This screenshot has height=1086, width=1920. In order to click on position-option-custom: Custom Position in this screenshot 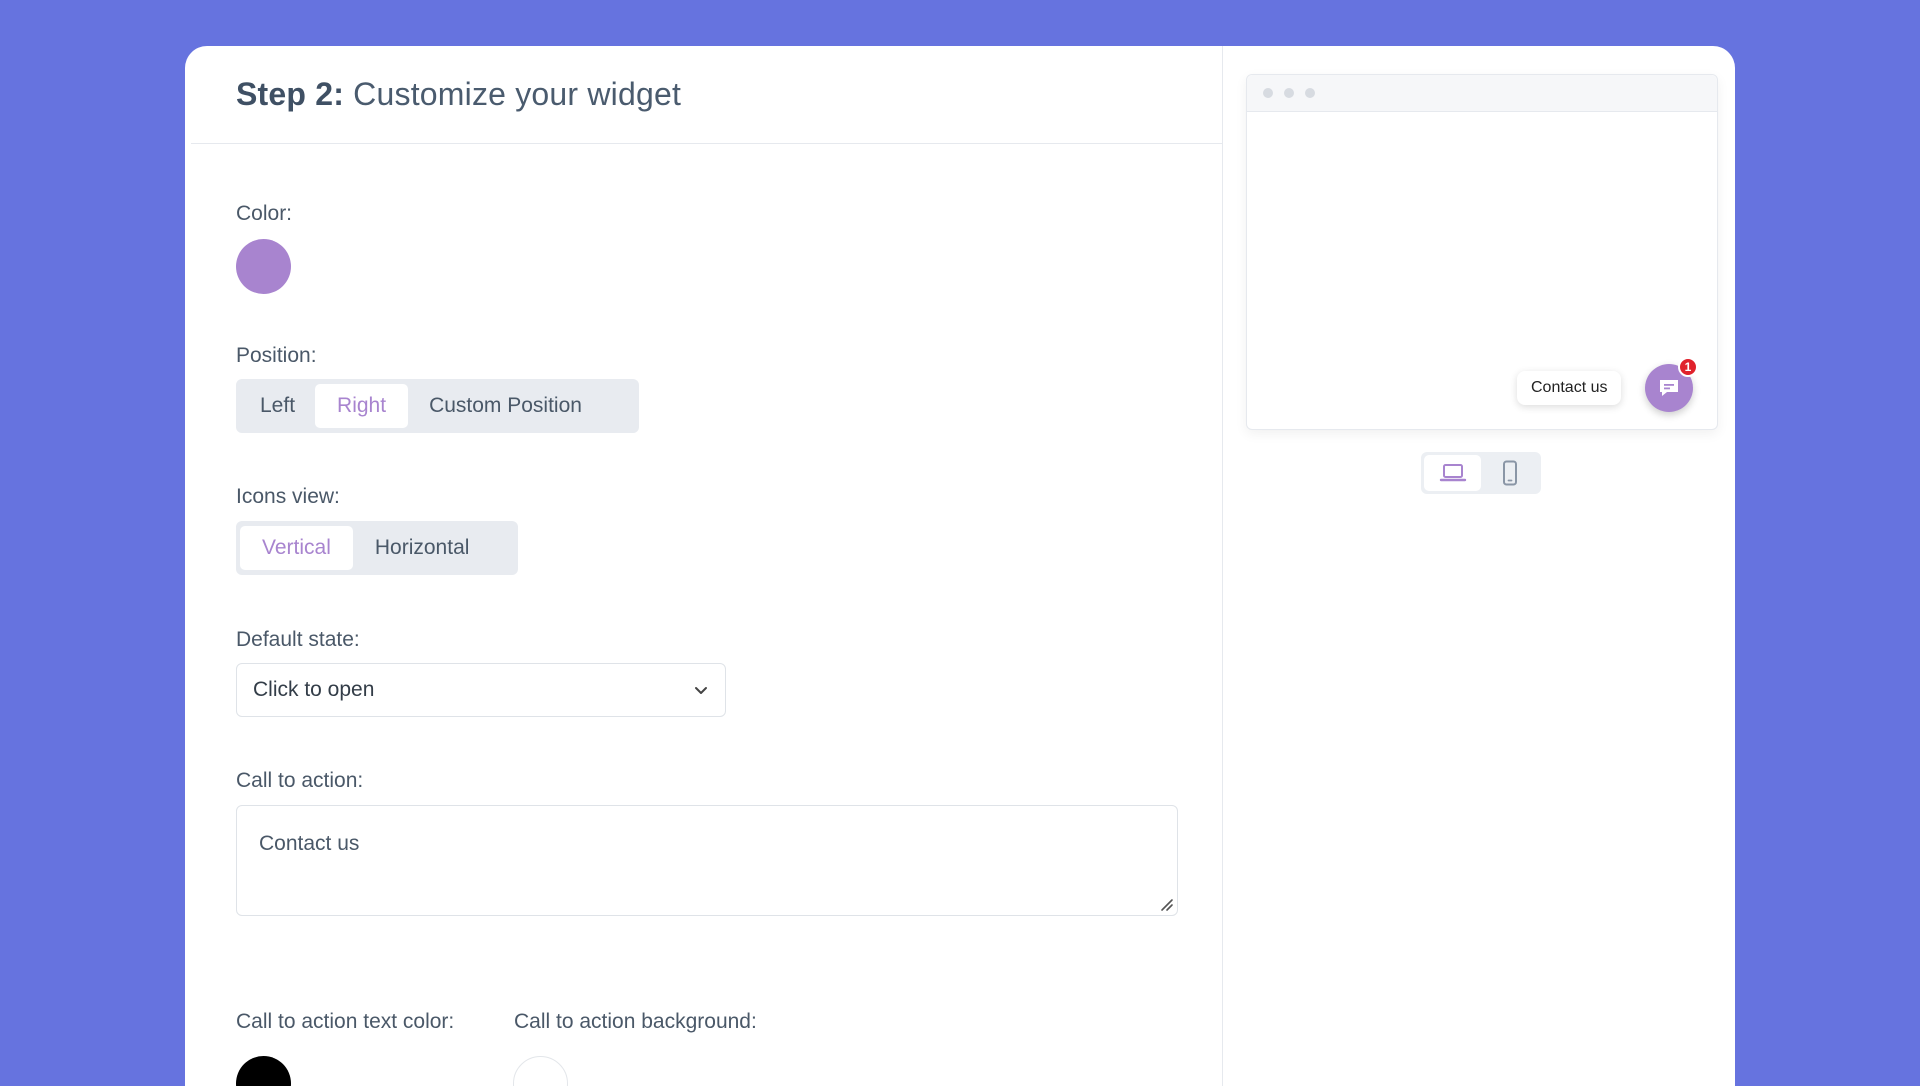, I will do `click(505, 406)`.